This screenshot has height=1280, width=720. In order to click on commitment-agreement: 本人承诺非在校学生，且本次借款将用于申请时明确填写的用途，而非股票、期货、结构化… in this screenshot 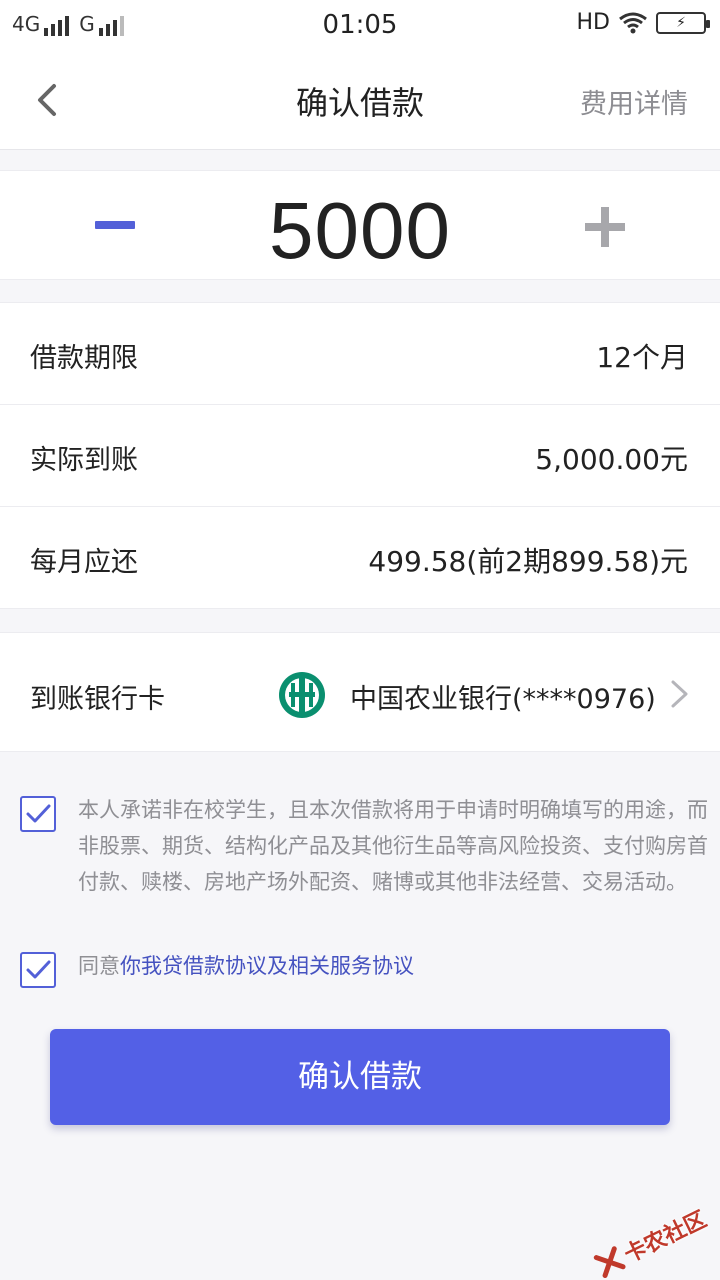, I will do `click(364, 861)`.